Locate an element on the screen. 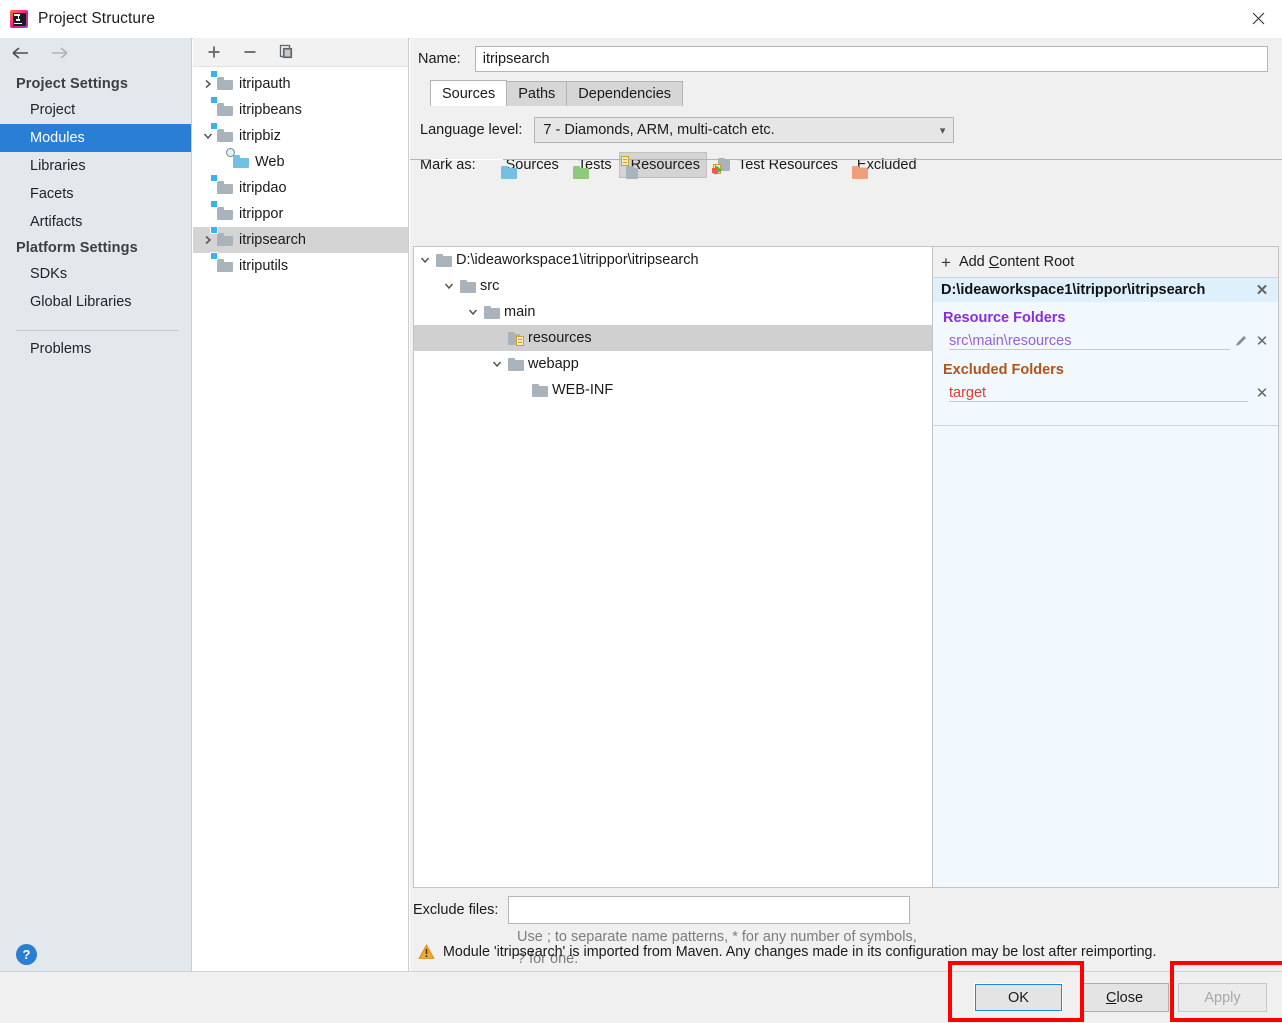 This screenshot has height=1023, width=1282. plus-icon is located at coordinates (214, 52).